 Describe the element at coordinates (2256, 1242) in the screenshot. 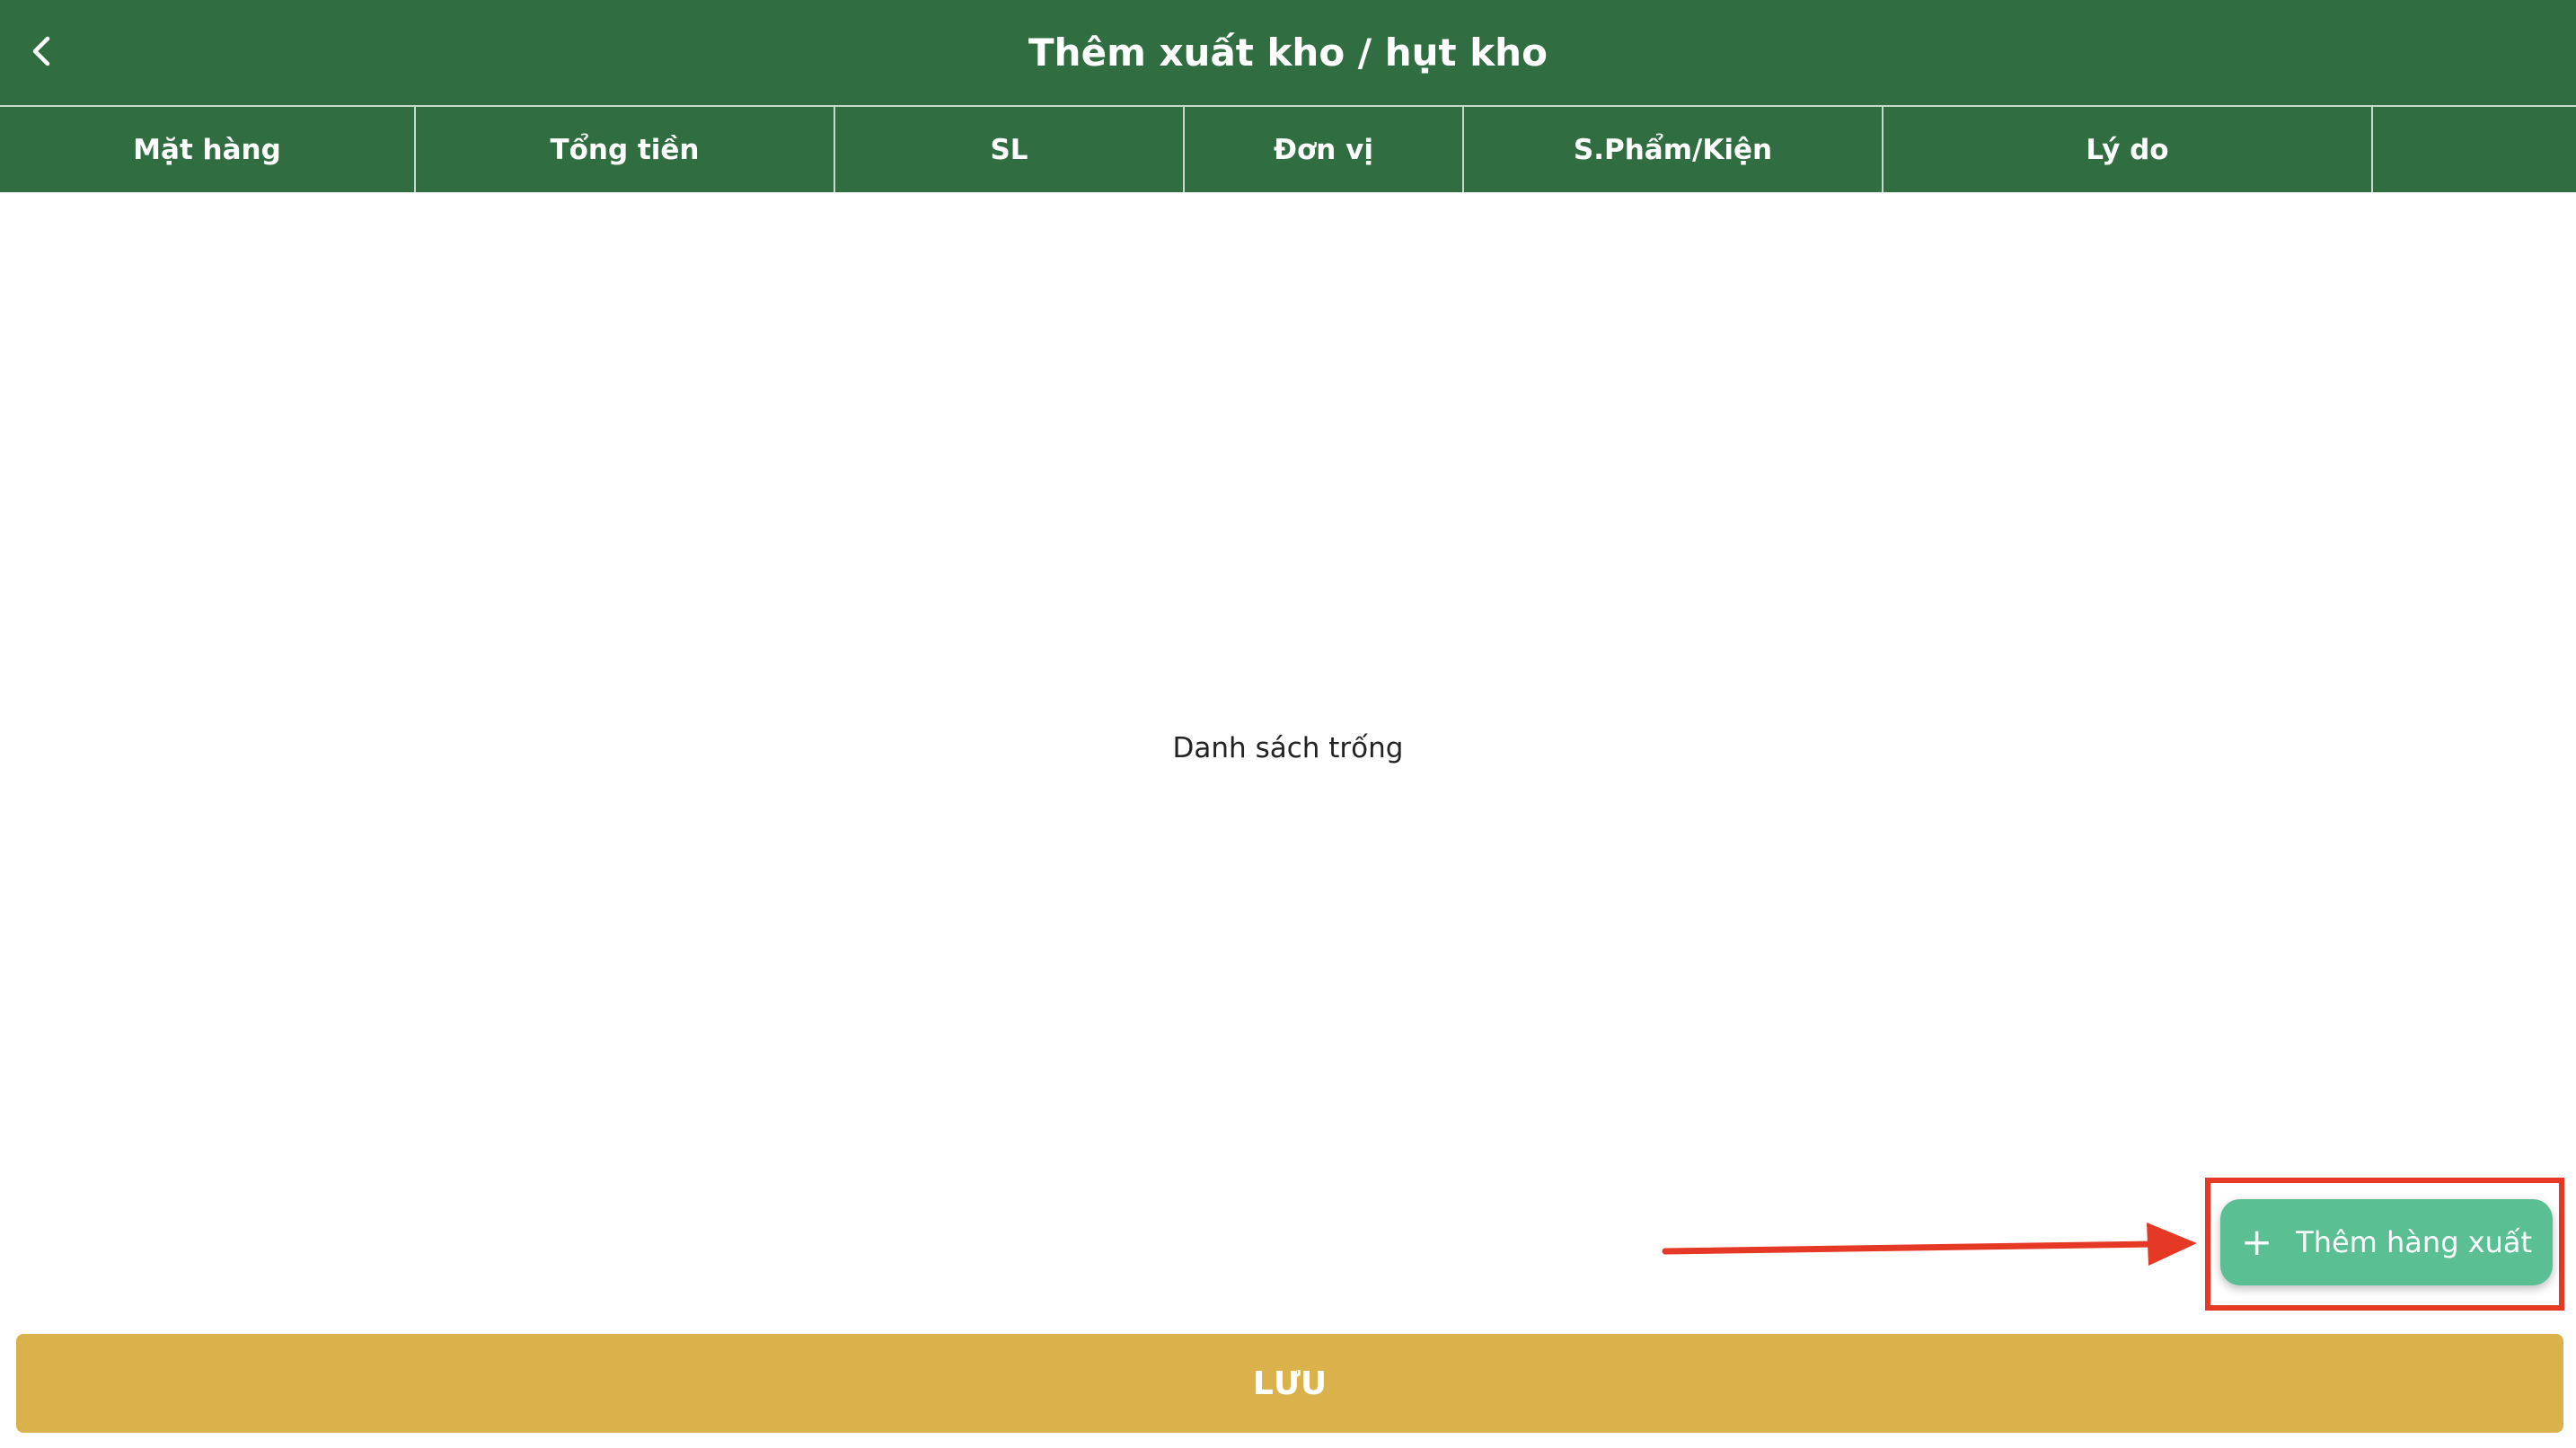

I see `plus-icon: +` at that location.